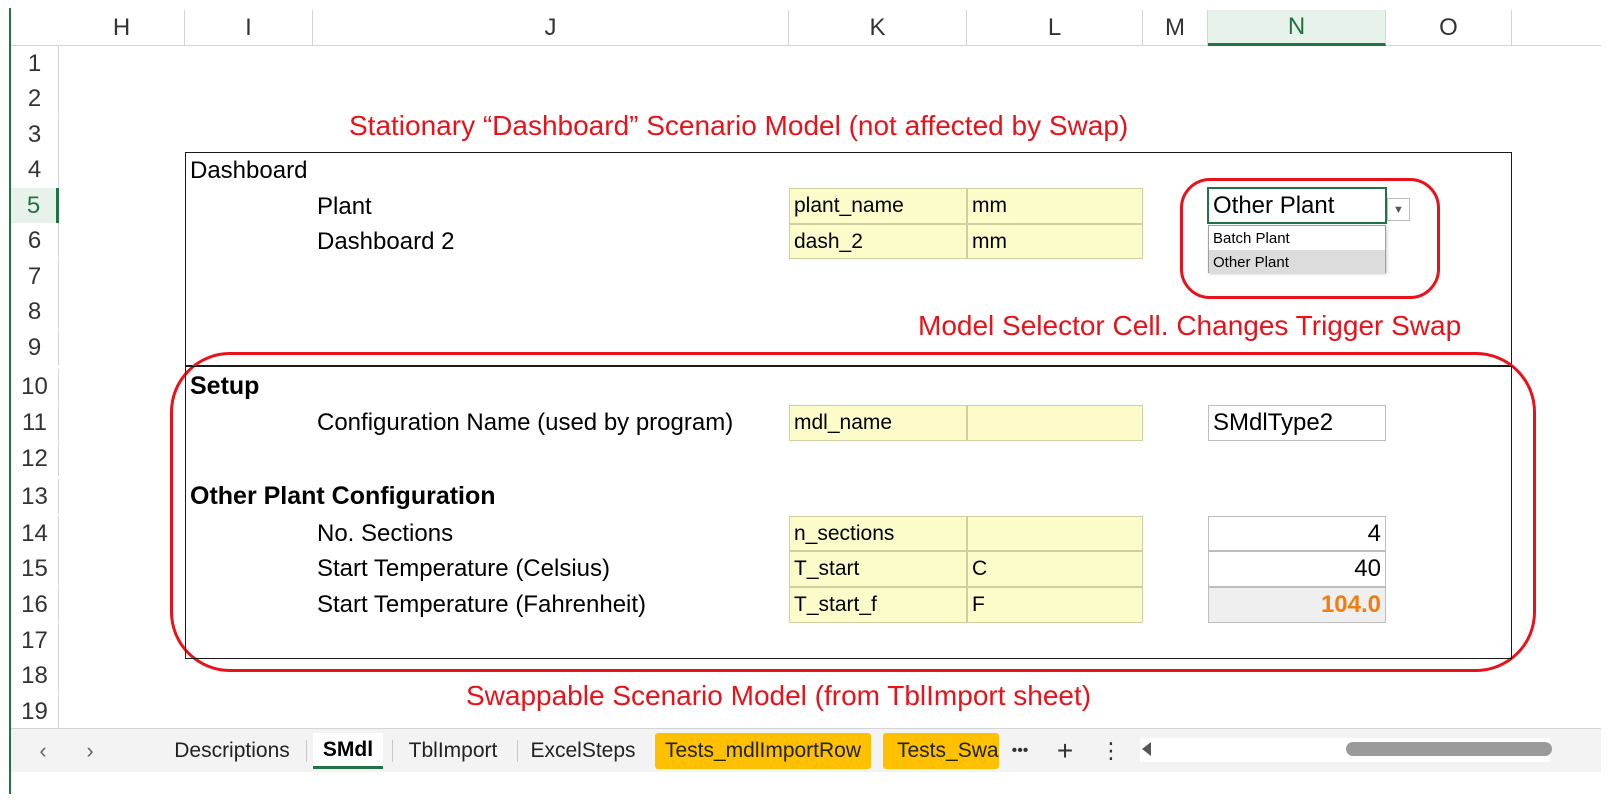 Image resolution: width=1608 pixels, height=802 pixels. Describe the element at coordinates (35, 311) in the screenshot. I see `row-header-8: 8` at that location.